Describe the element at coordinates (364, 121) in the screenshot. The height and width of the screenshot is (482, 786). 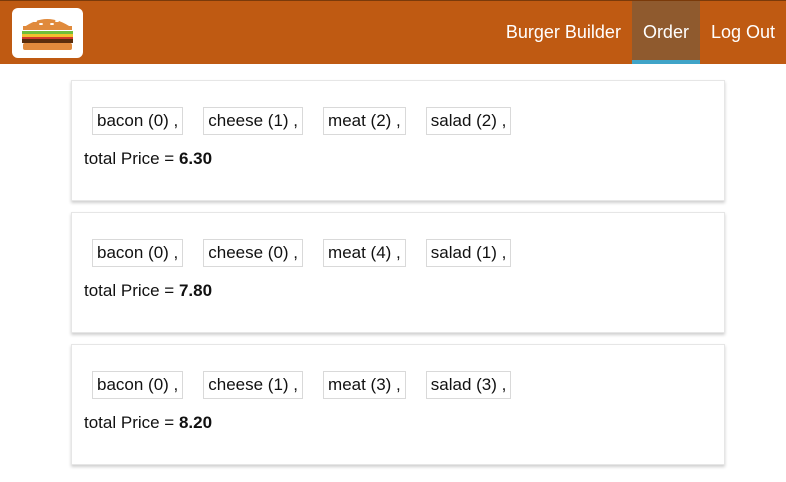
I see `ingredient-meat: meat (2) ,` at that location.